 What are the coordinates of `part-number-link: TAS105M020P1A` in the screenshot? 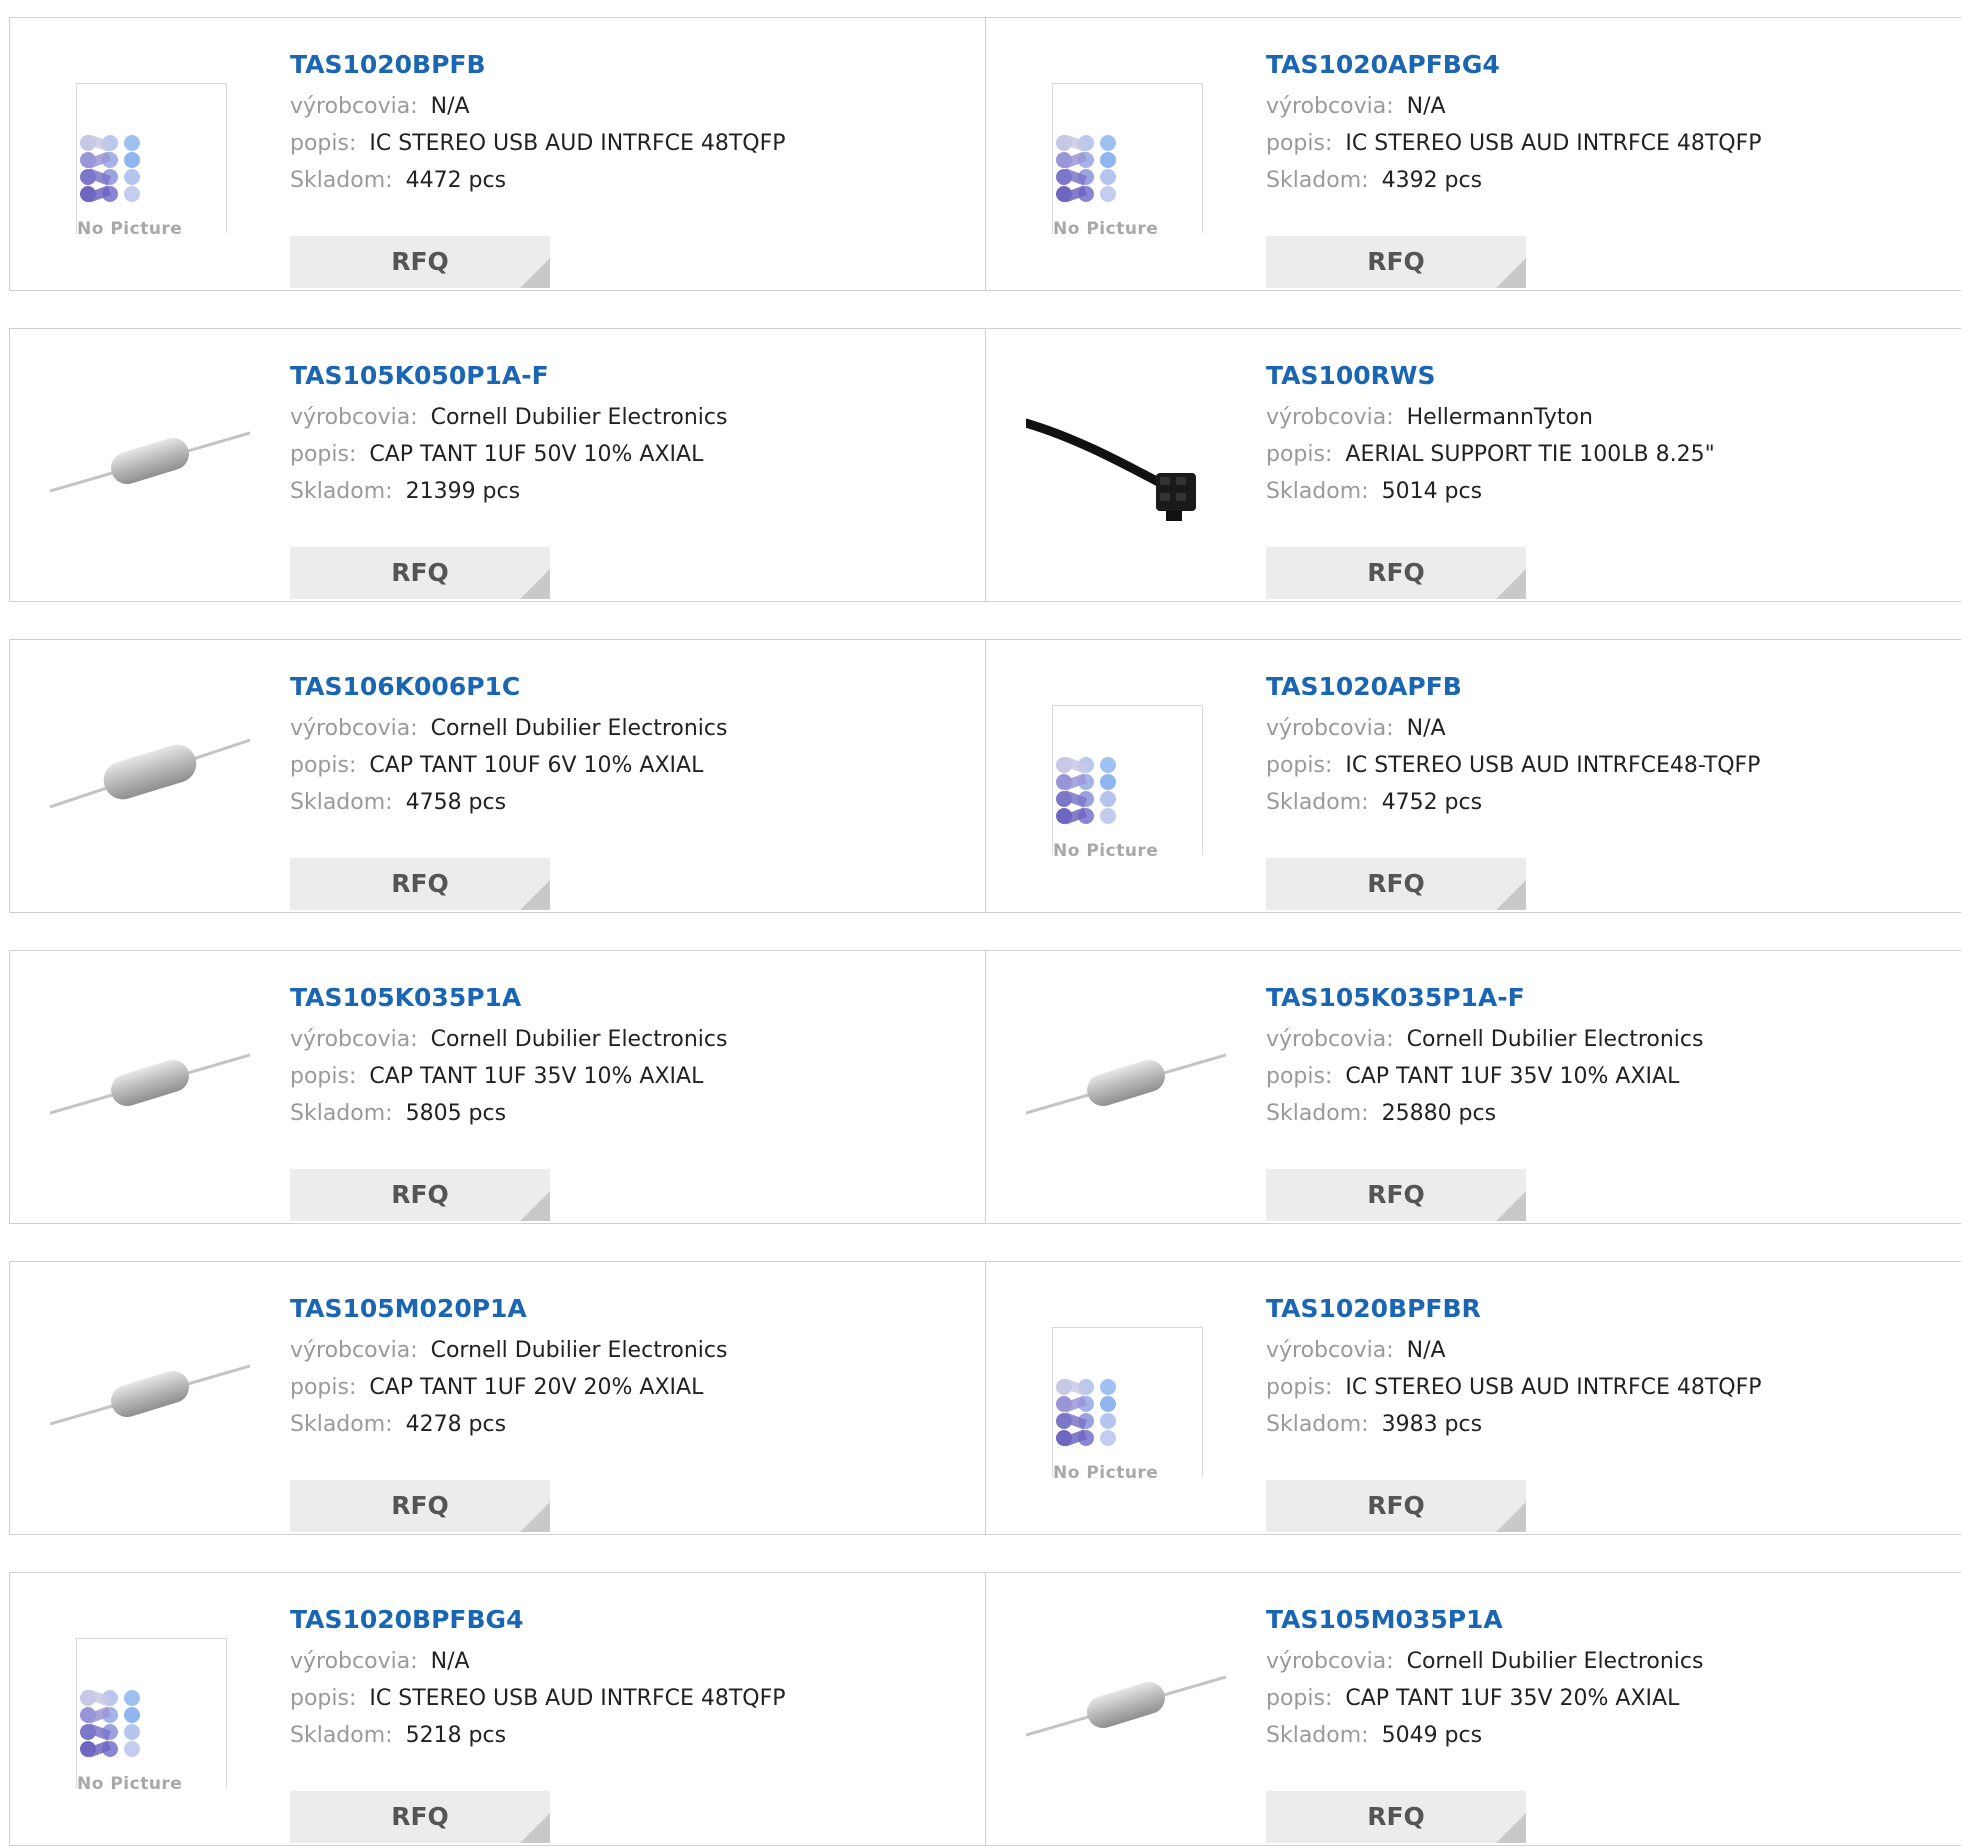 It's located at (627, 1309).